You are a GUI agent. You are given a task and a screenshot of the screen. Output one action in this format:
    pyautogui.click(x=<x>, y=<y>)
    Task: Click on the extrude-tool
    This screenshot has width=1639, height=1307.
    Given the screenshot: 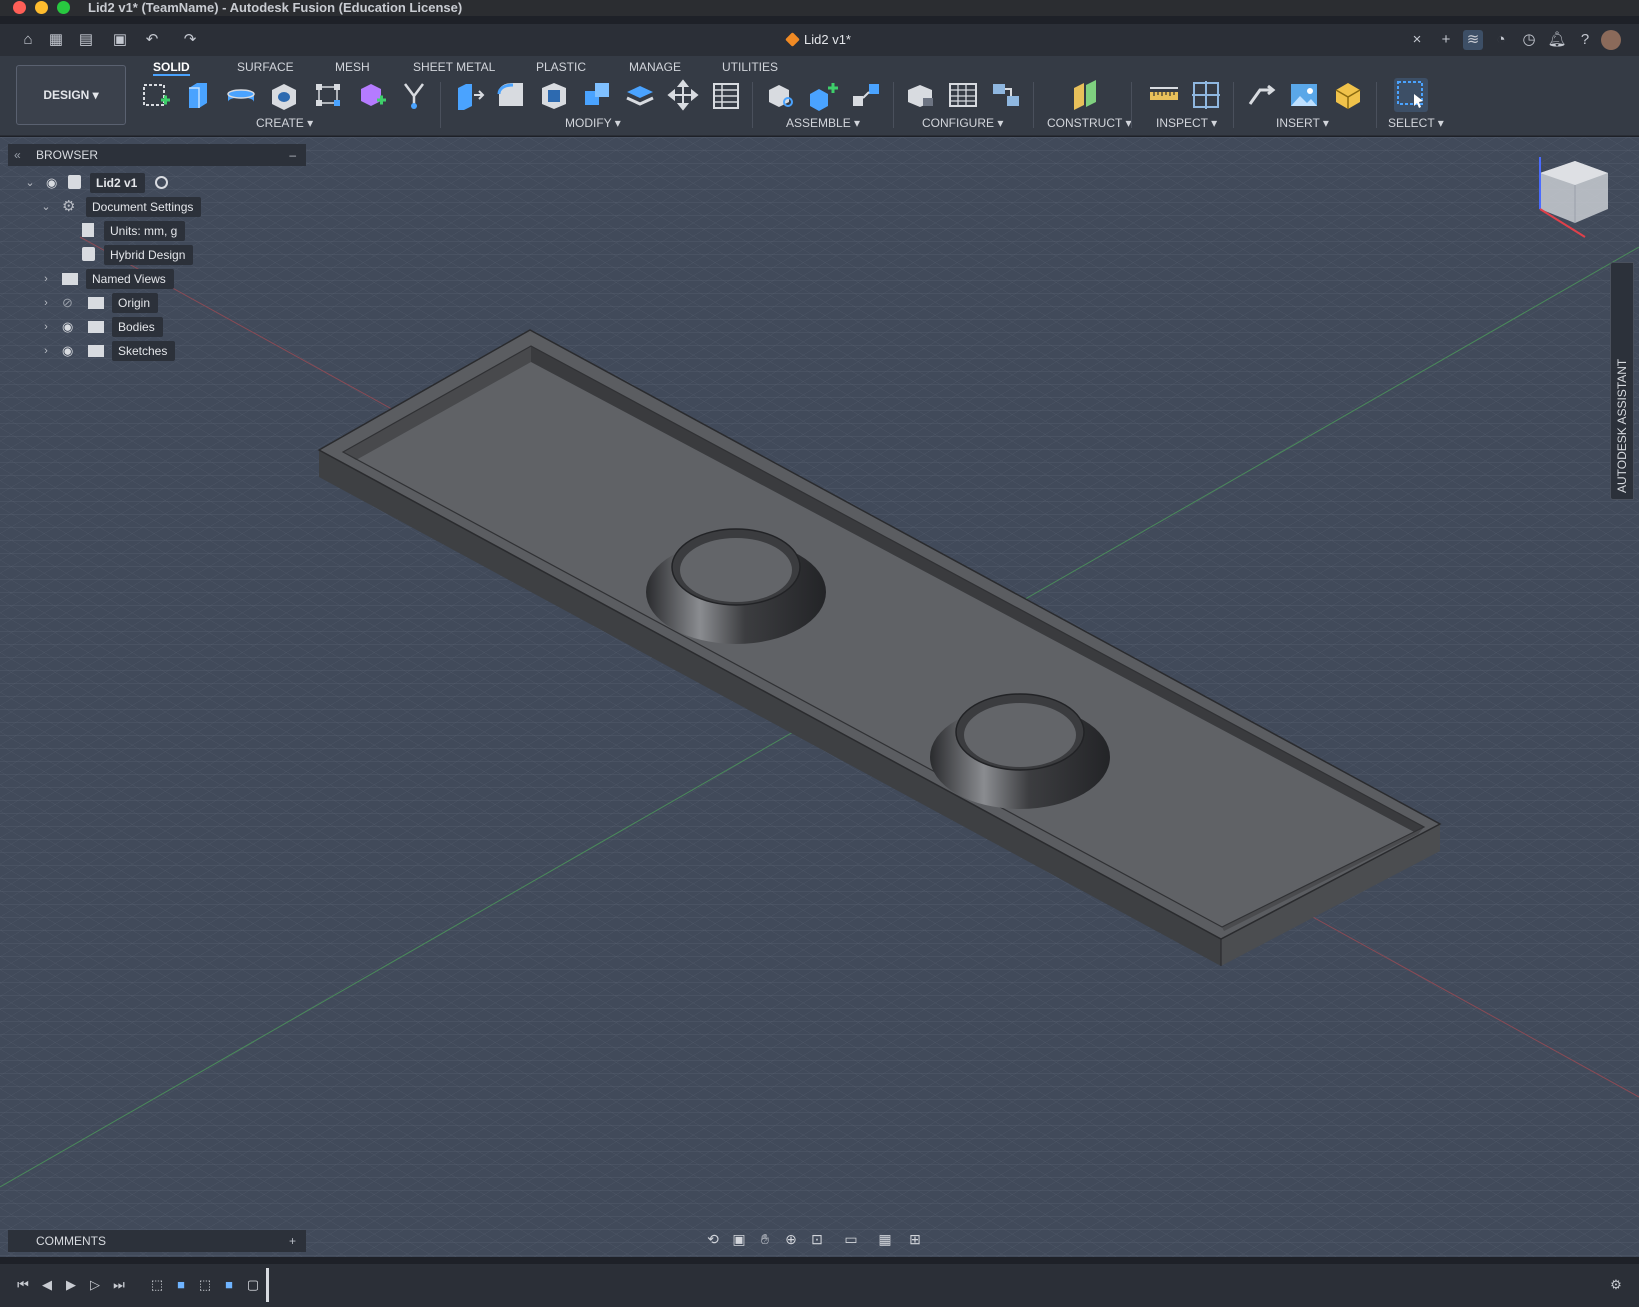 What is the action you would take?
    pyautogui.click(x=198, y=95)
    